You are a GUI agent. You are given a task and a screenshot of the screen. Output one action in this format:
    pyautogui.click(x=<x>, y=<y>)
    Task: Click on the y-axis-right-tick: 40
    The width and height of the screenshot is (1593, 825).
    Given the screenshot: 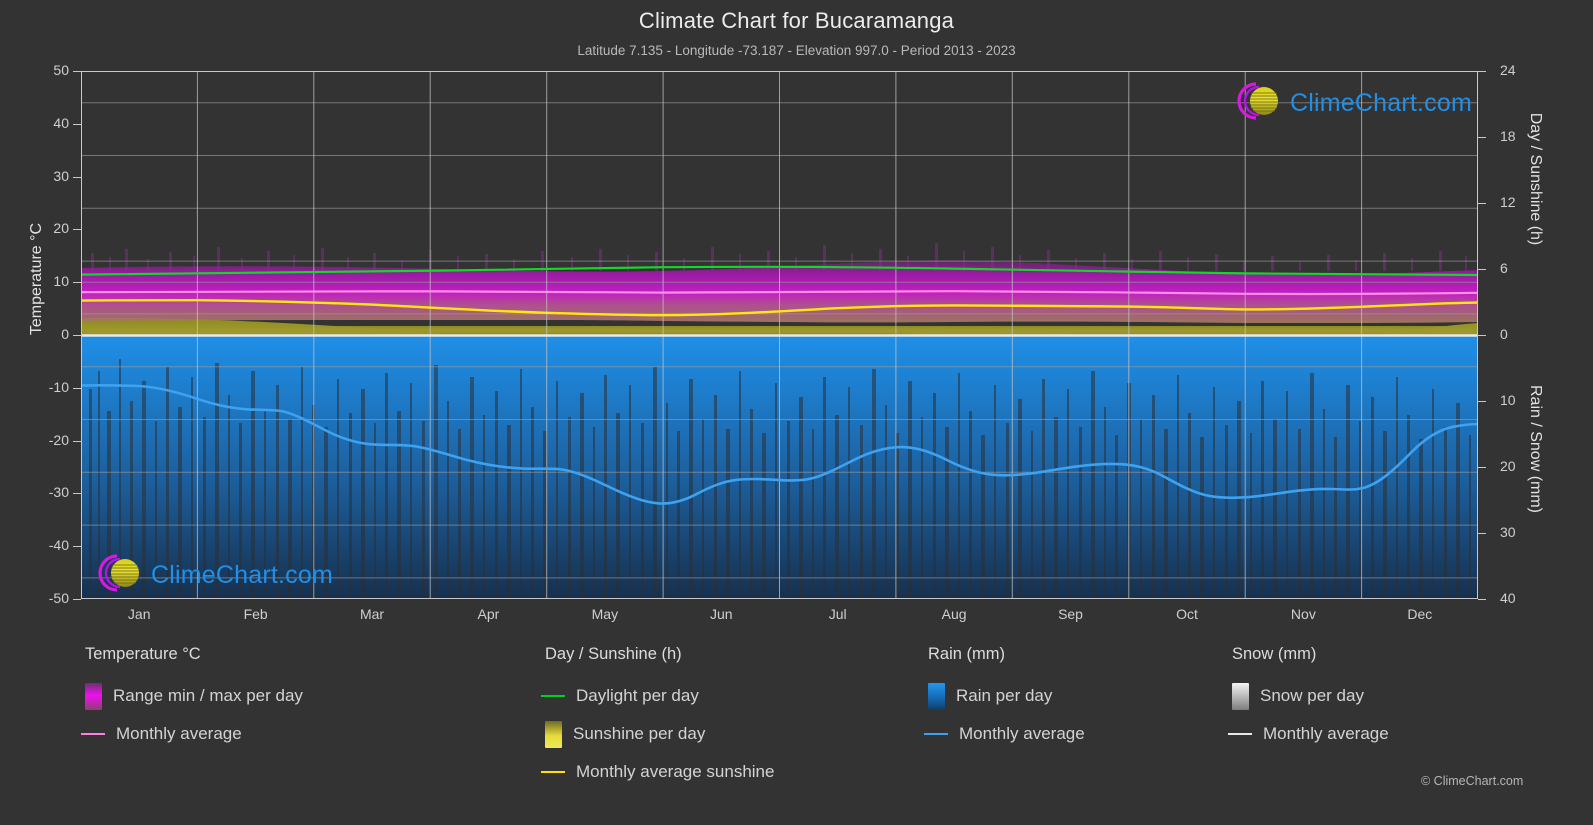 What is the action you would take?
    pyautogui.click(x=1508, y=598)
    